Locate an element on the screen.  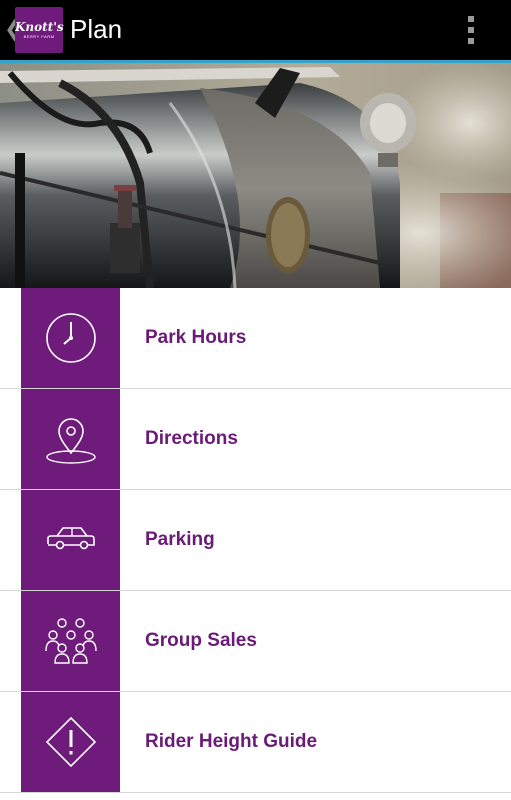
menu-item-park-hours: Park Hours is located at coordinates (255, 338).